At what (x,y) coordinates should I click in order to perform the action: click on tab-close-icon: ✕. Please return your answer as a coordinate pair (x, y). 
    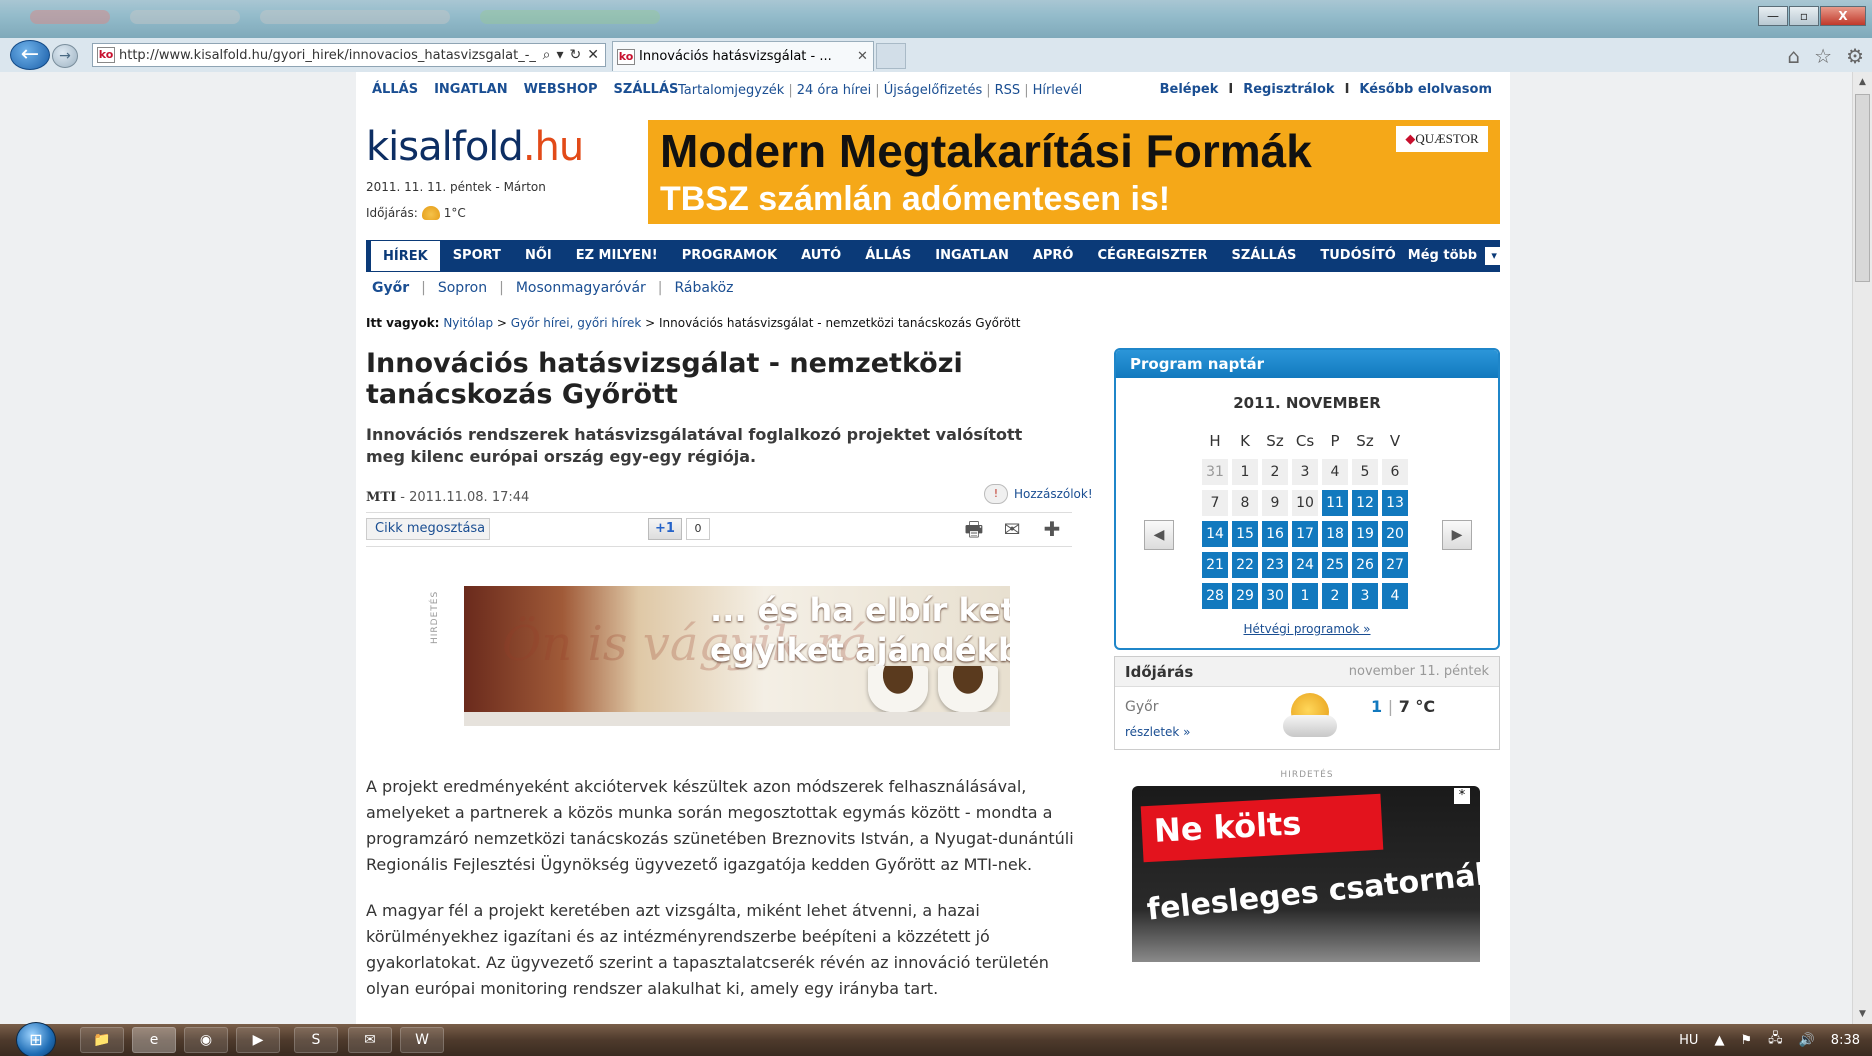
    Looking at the image, I should click on (865, 56).